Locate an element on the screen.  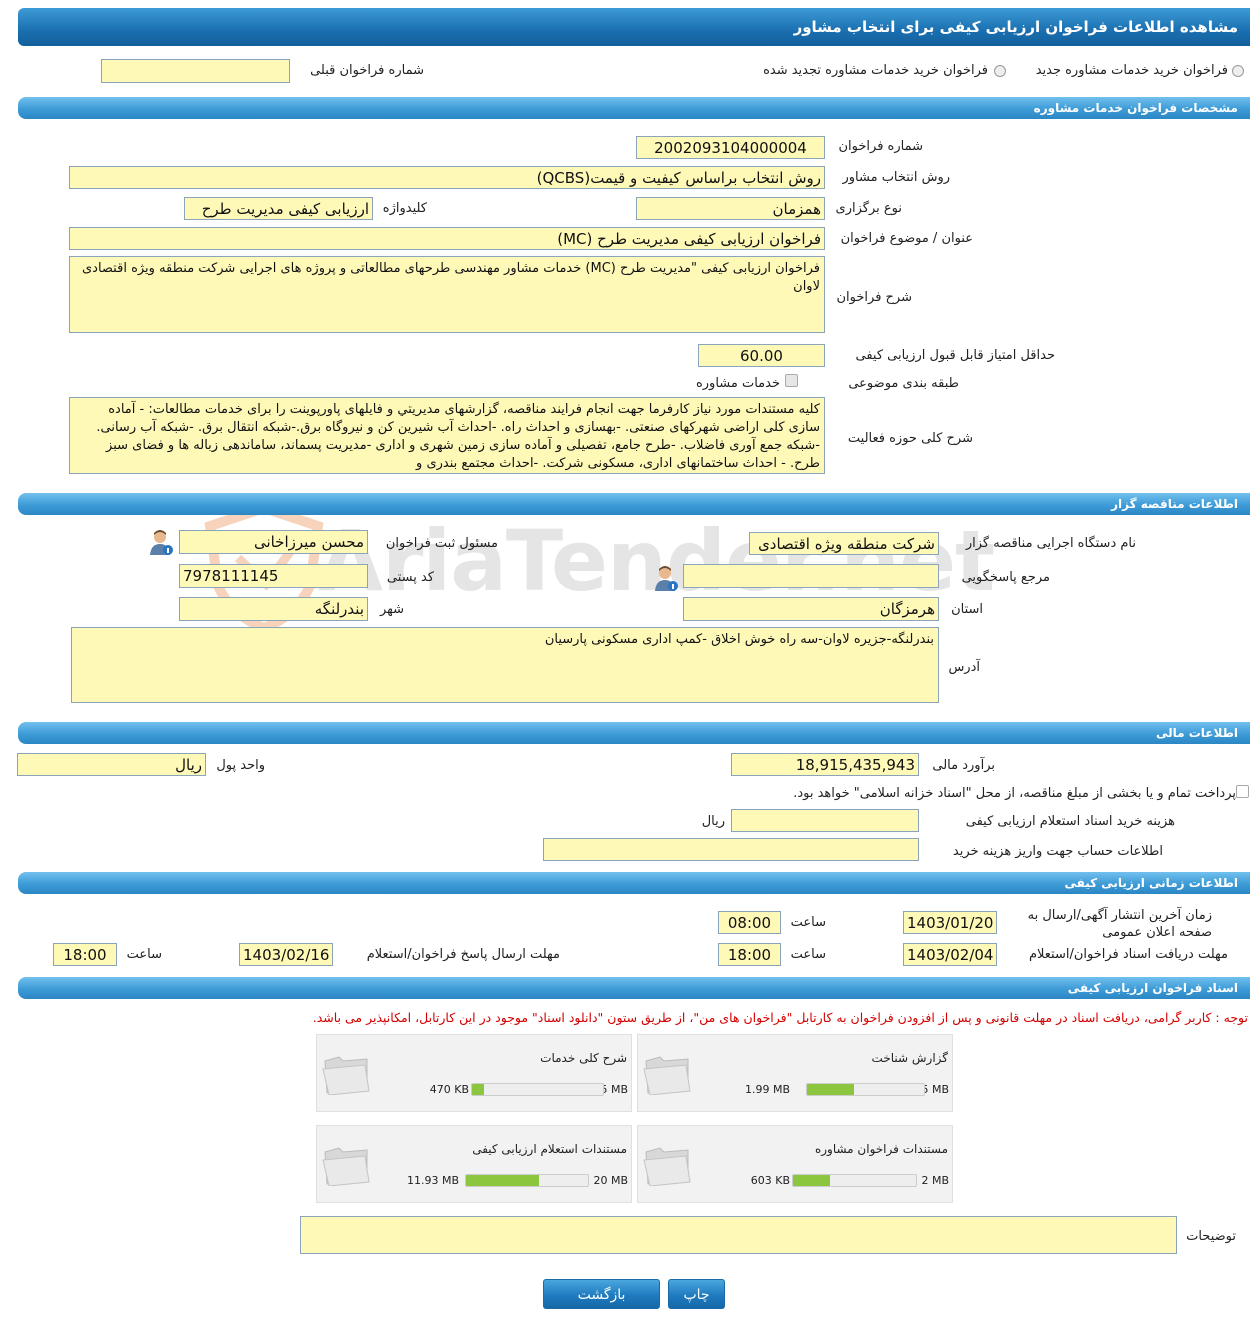
publish-time-field: 08:00 is located at coordinates (749, 922).